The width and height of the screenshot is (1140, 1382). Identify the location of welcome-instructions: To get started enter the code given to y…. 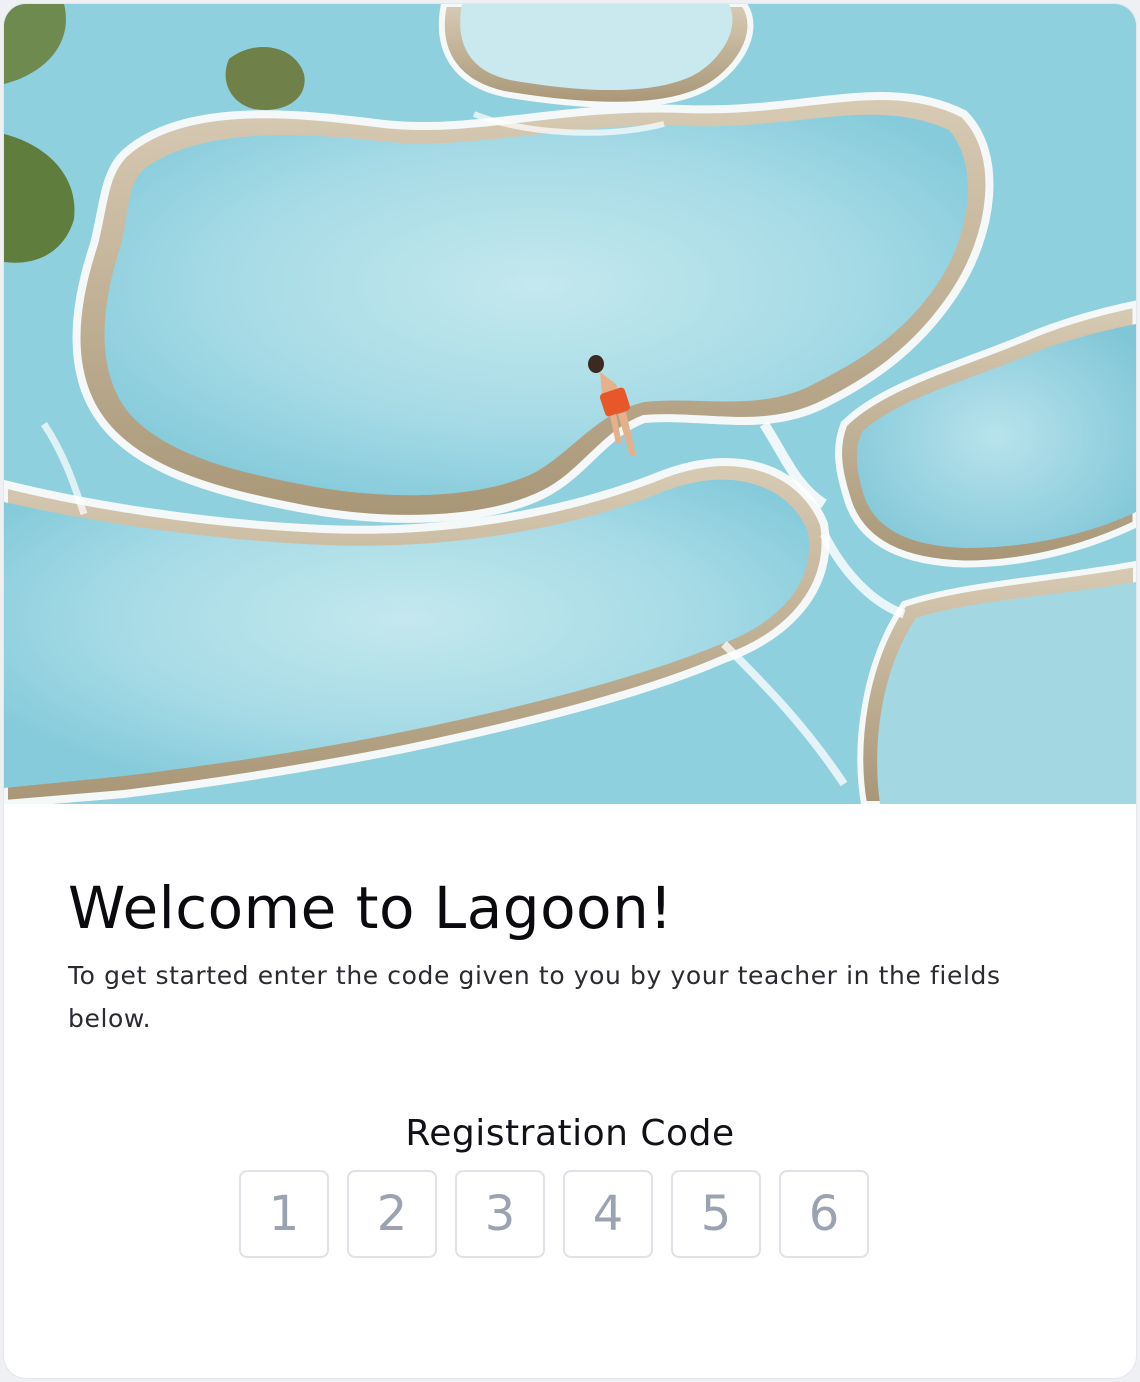
(534, 997).